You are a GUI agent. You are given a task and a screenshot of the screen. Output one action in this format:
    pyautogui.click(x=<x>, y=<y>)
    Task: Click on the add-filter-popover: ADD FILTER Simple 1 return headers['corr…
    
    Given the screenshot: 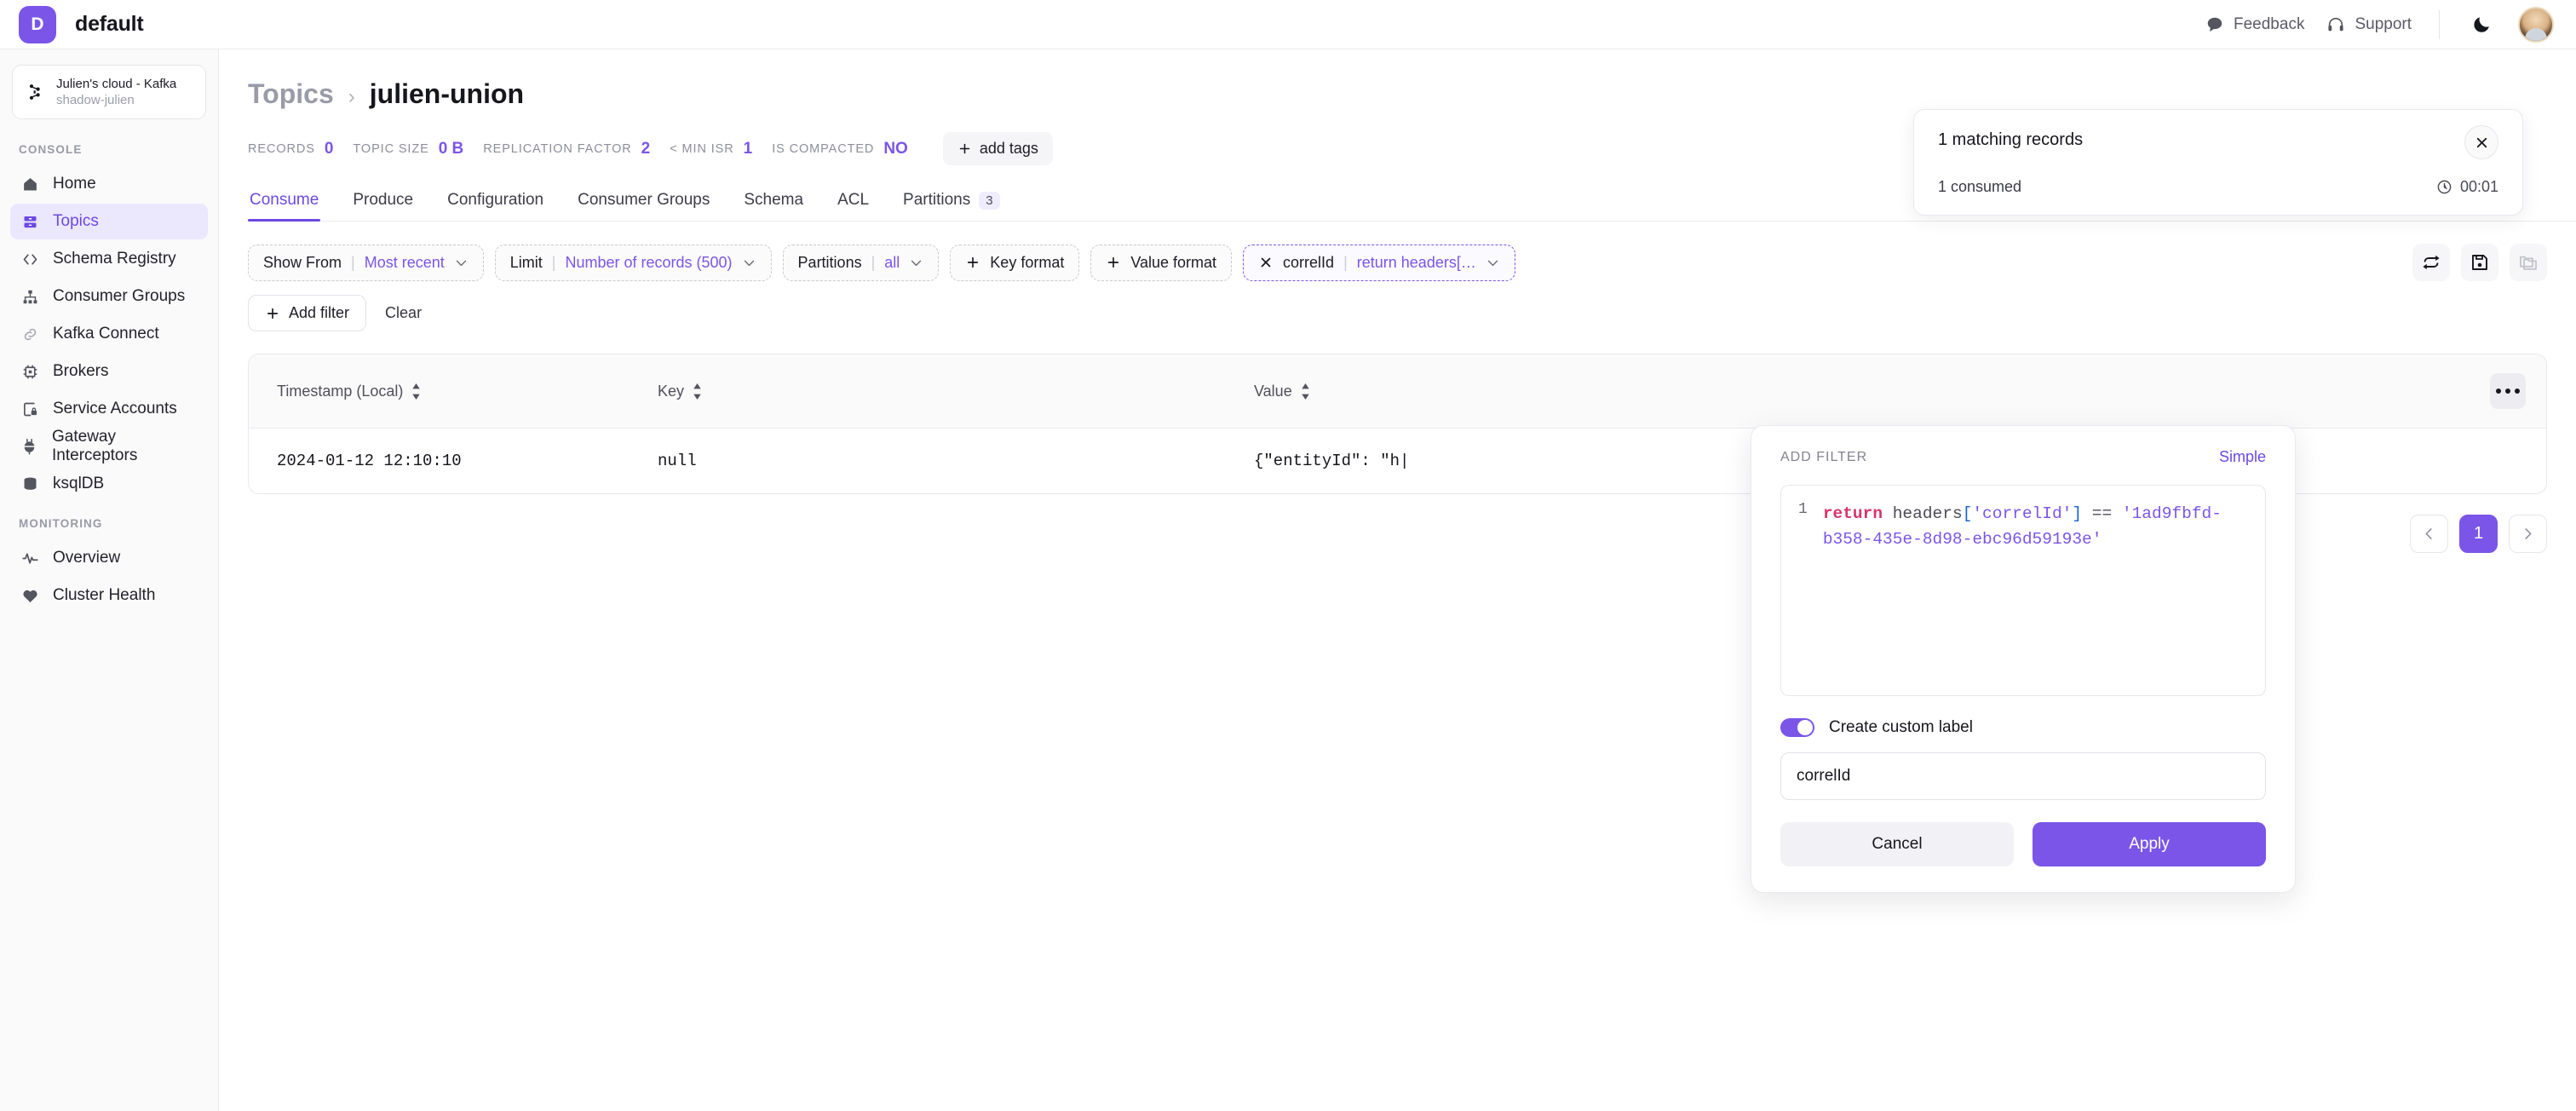 What is the action you would take?
    pyautogui.click(x=2024, y=659)
    